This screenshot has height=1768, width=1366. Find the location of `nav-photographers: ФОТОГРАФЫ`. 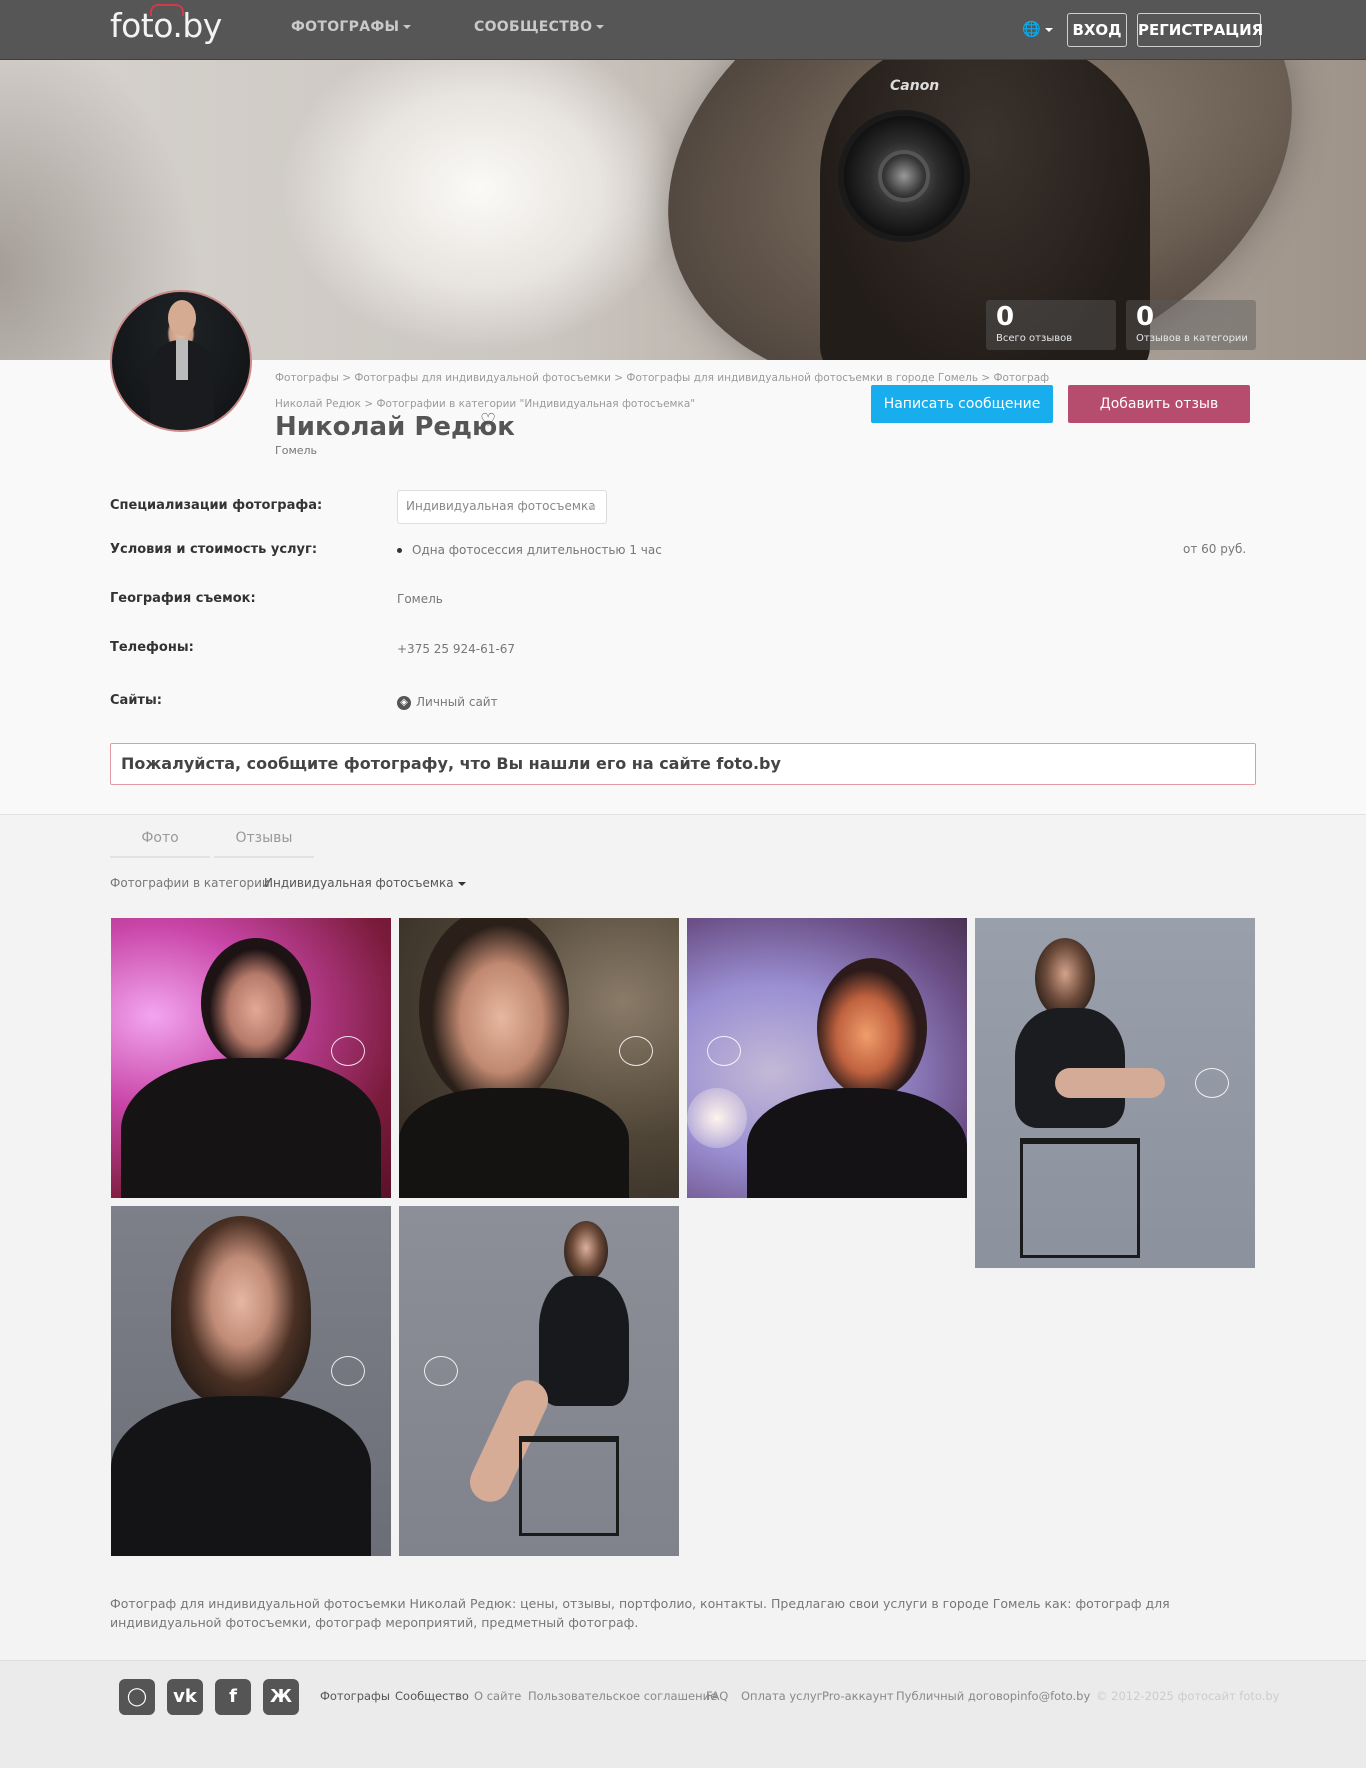

nav-photographers: ФОТОГРАФЫ is located at coordinates (351, 27).